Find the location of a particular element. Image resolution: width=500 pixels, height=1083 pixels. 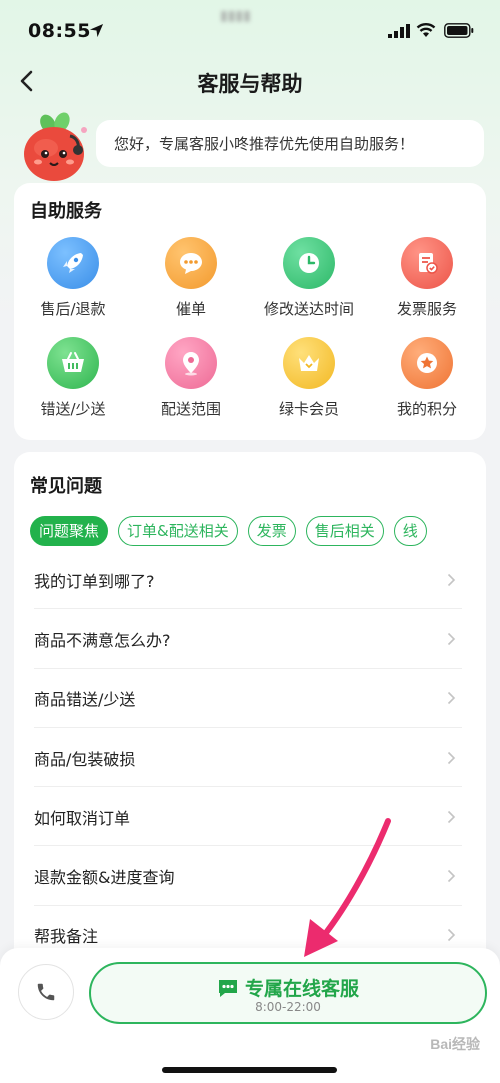

service-label: 错送/少送 is located at coordinates (73, 409).